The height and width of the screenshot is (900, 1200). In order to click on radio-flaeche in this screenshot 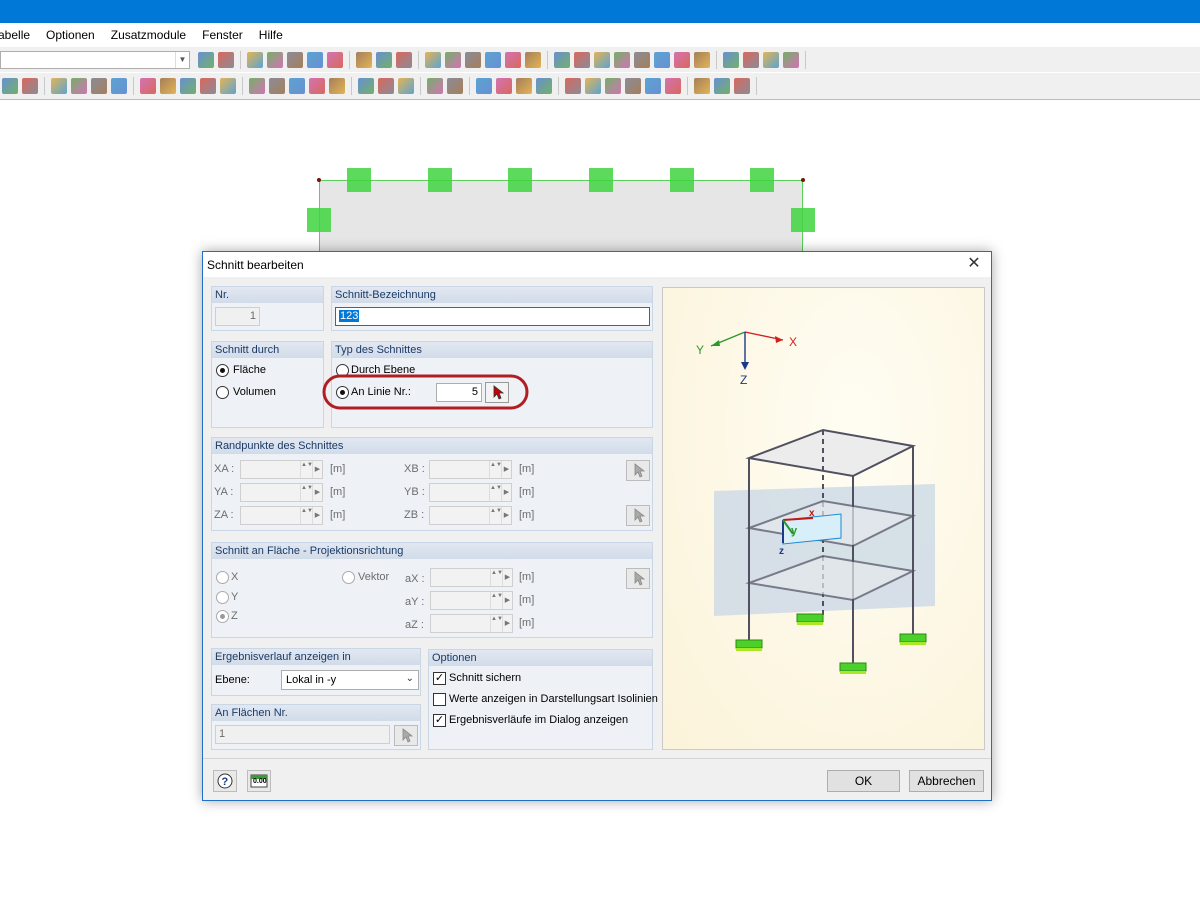, I will do `click(222, 370)`.